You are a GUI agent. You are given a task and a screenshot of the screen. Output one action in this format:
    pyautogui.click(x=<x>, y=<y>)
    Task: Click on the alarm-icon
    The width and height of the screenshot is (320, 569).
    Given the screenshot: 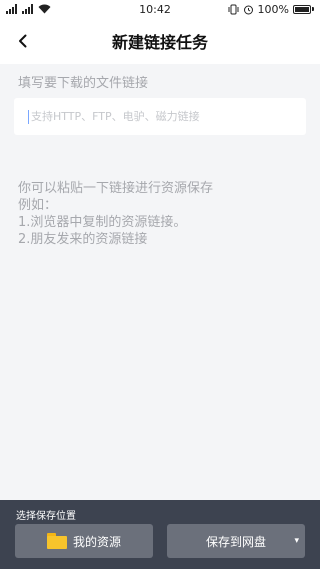 What is the action you would take?
    pyautogui.click(x=248, y=9)
    